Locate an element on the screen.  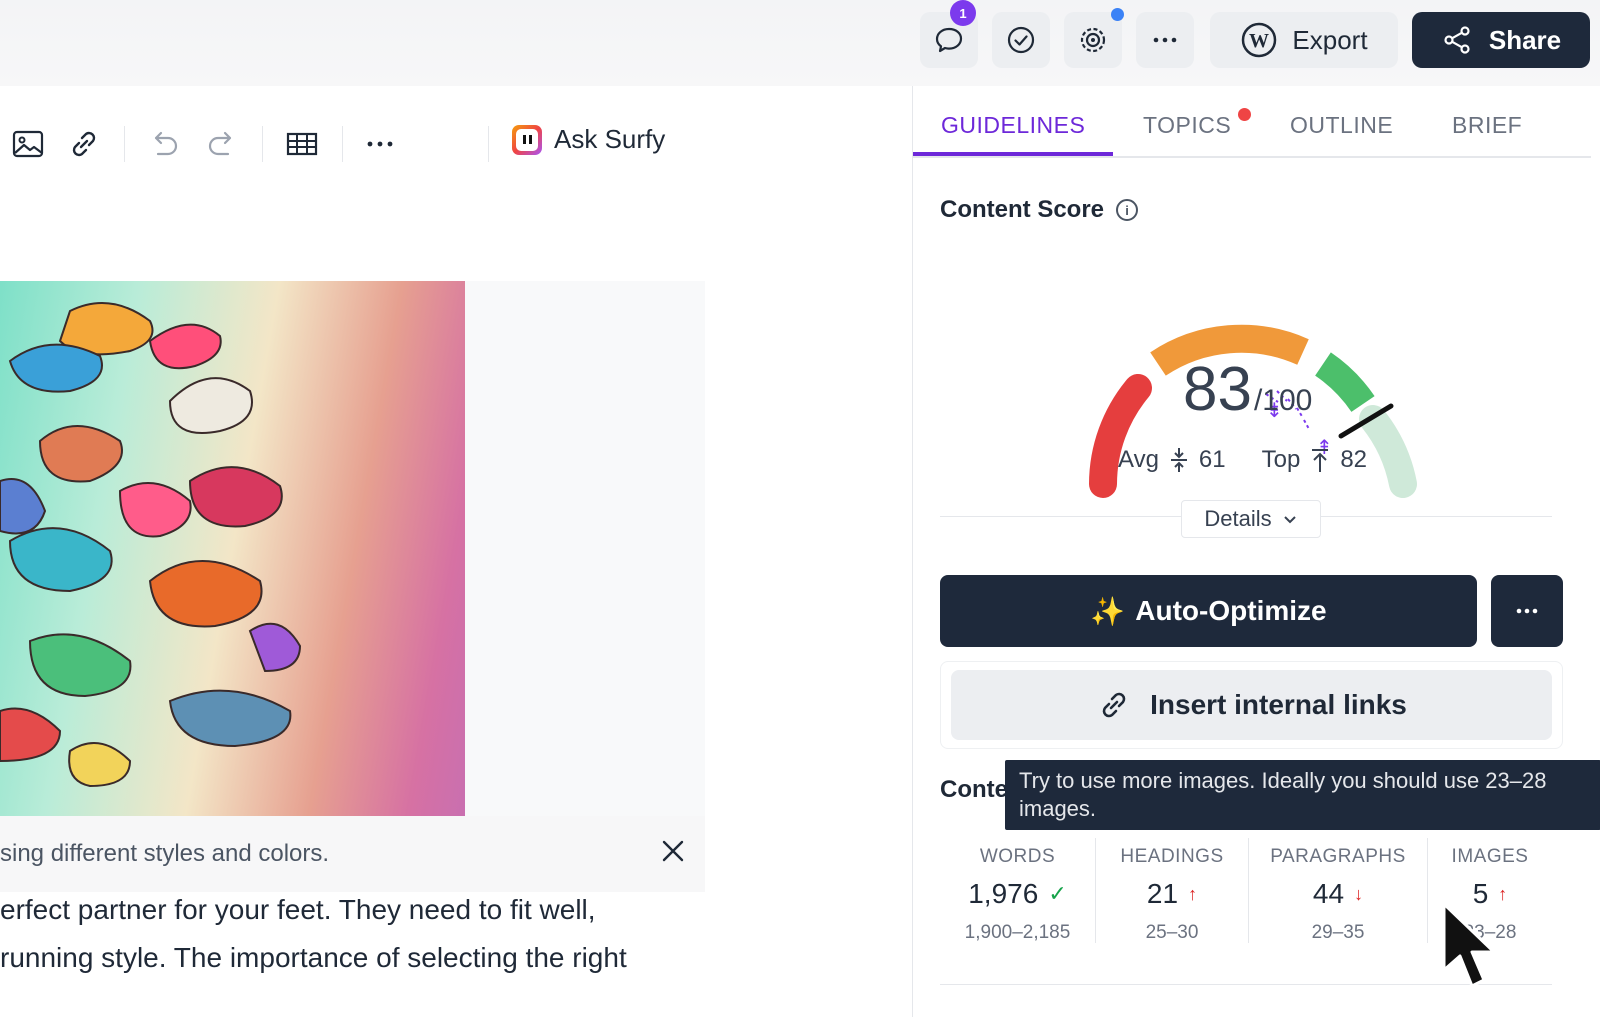
avg-top-summary: Avg 61 Top 82 is located at coordinates (1242, 460).